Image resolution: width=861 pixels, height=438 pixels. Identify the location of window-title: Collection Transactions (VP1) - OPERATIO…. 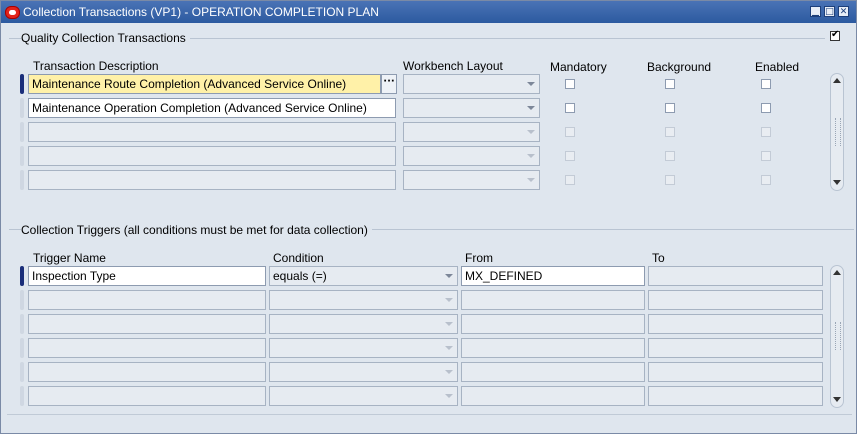
(201, 12).